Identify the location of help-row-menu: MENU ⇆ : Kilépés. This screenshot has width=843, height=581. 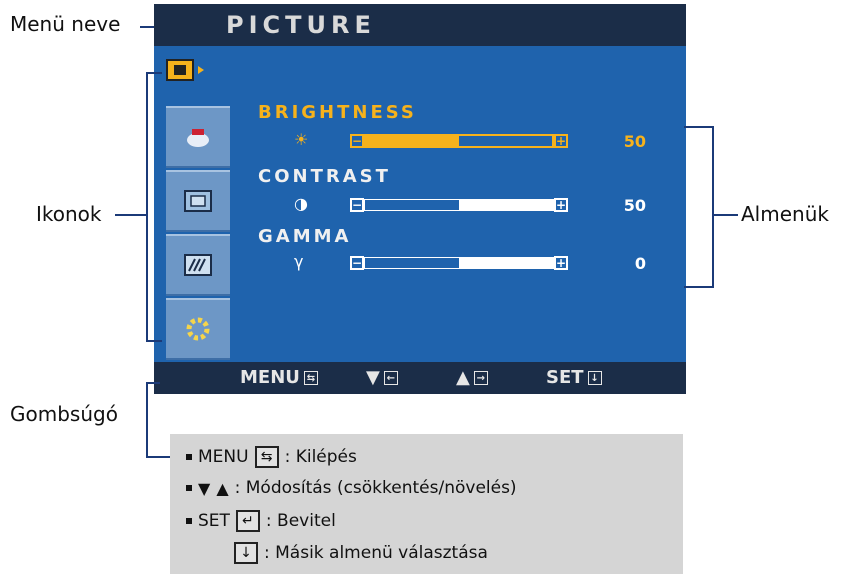
(271, 457).